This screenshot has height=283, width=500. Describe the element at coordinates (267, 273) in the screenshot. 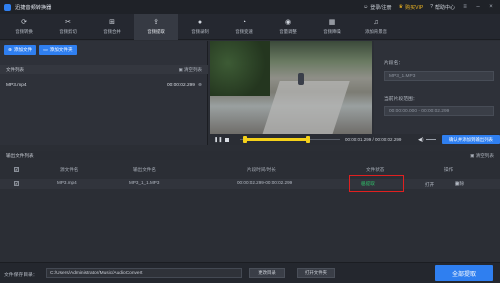

I see `change-dir-button: 更改目录` at that location.